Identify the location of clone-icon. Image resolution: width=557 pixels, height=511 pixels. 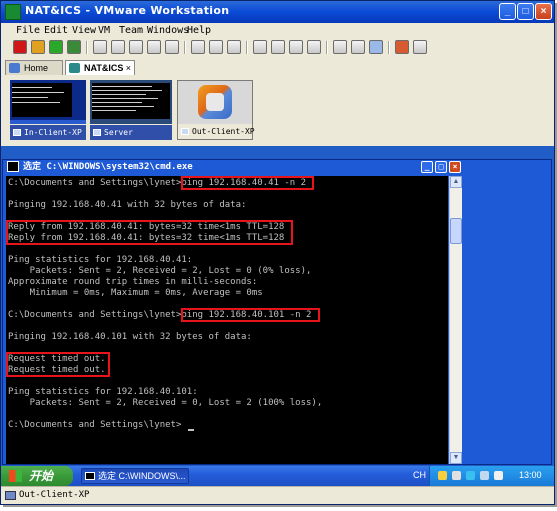
(154, 47).